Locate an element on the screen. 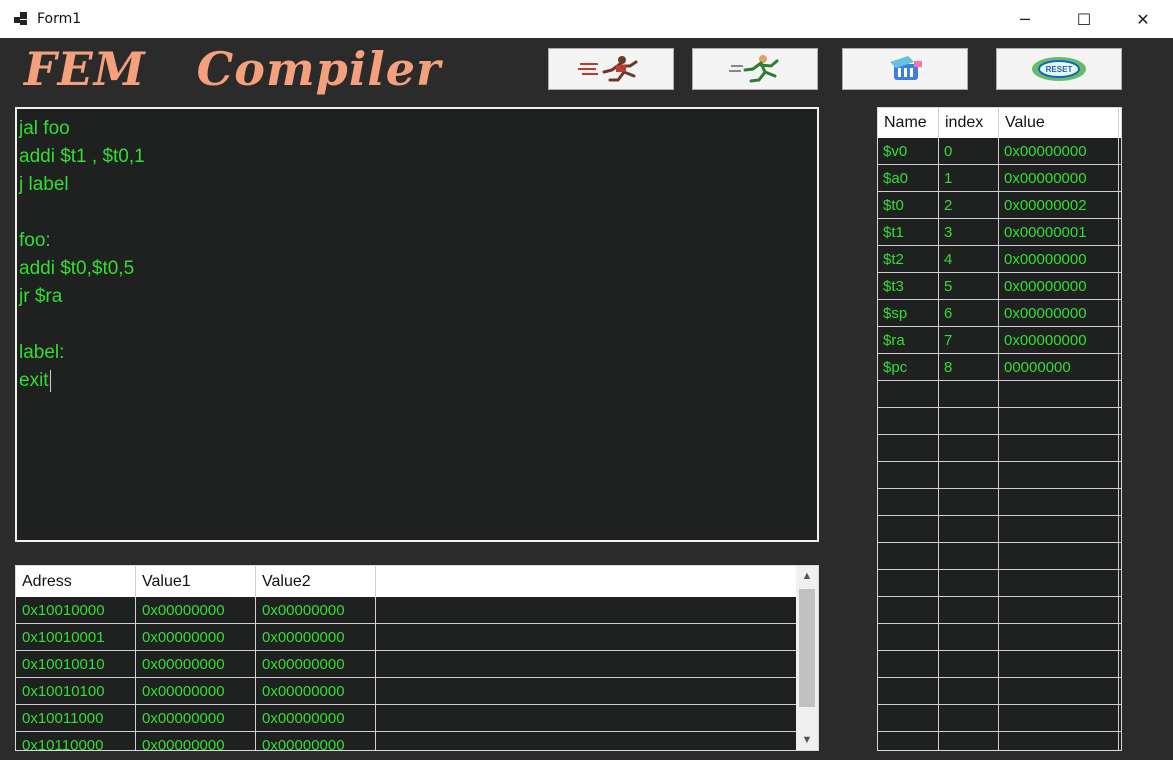 Image resolution: width=1173 pixels, height=760 pixels. table-row: $pc 8 00000000 is located at coordinates (999, 367).